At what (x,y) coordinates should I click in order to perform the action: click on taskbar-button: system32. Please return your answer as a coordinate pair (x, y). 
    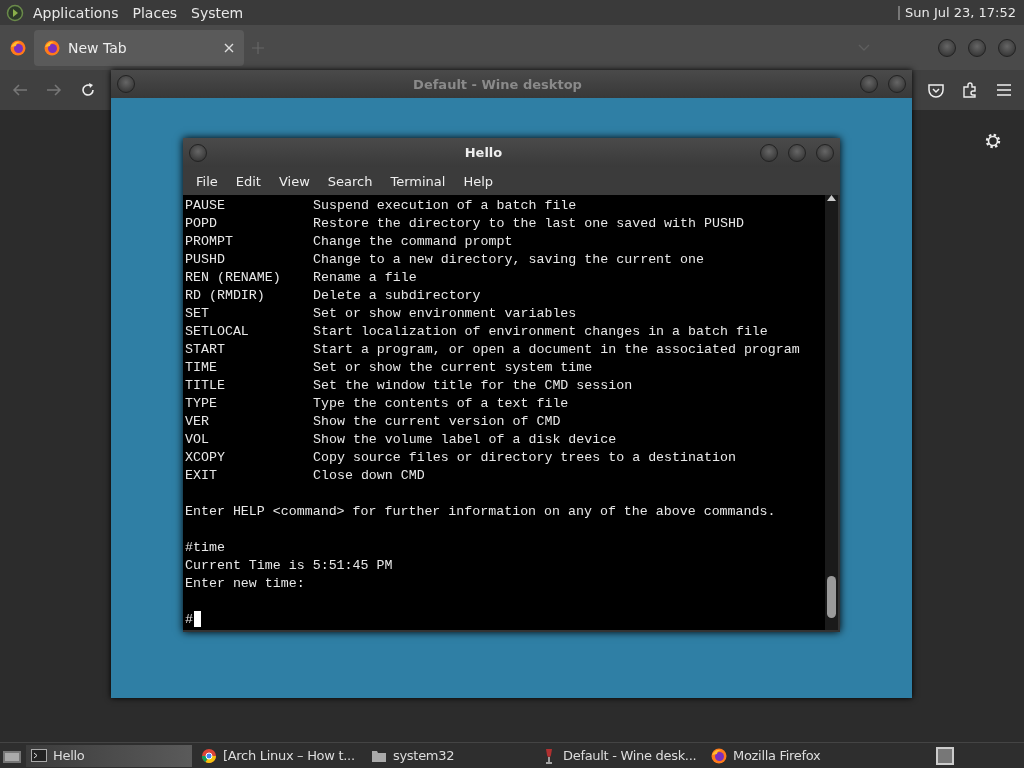
    Looking at the image, I should click on (449, 755).